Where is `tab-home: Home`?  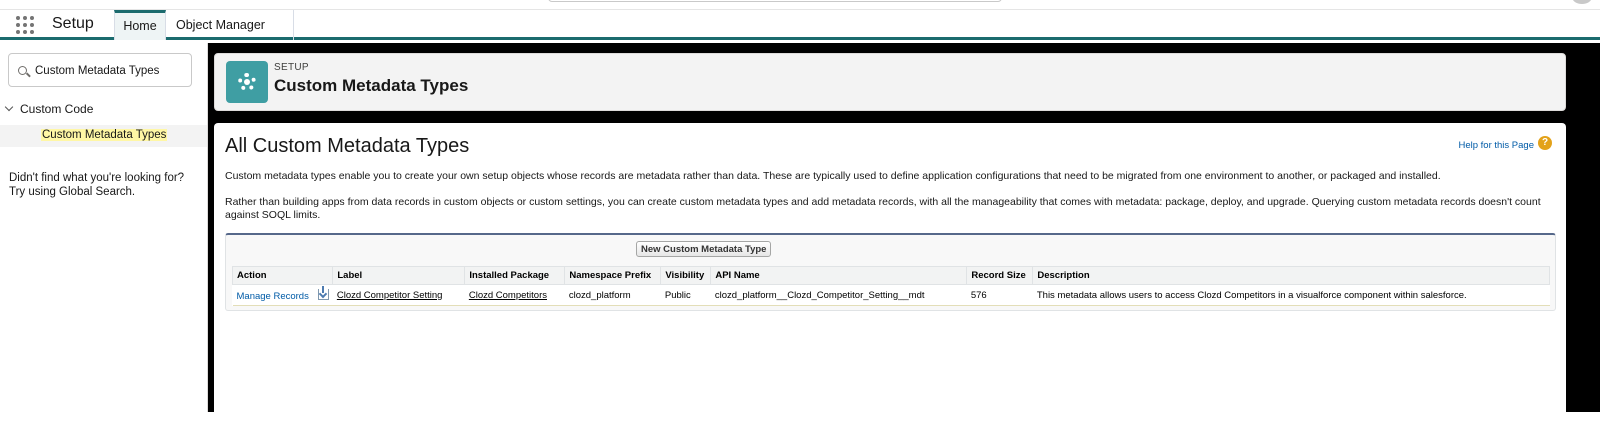
tab-home: Home is located at coordinates (140, 25).